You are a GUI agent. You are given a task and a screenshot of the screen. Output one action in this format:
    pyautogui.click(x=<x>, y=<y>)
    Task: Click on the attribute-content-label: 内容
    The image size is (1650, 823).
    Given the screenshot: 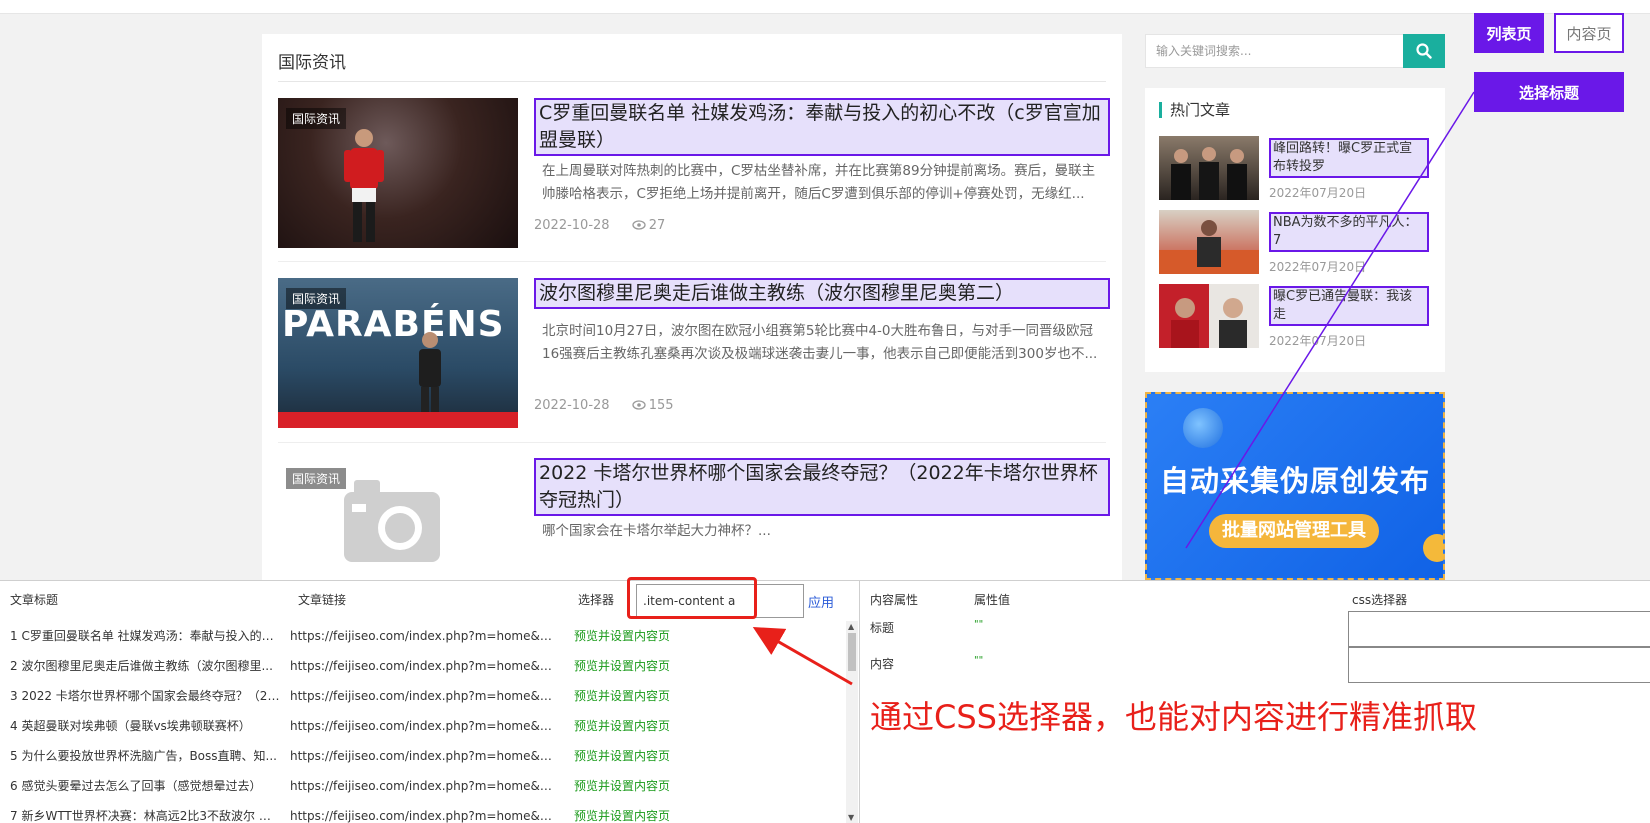 What is the action you would take?
    pyautogui.click(x=882, y=664)
    